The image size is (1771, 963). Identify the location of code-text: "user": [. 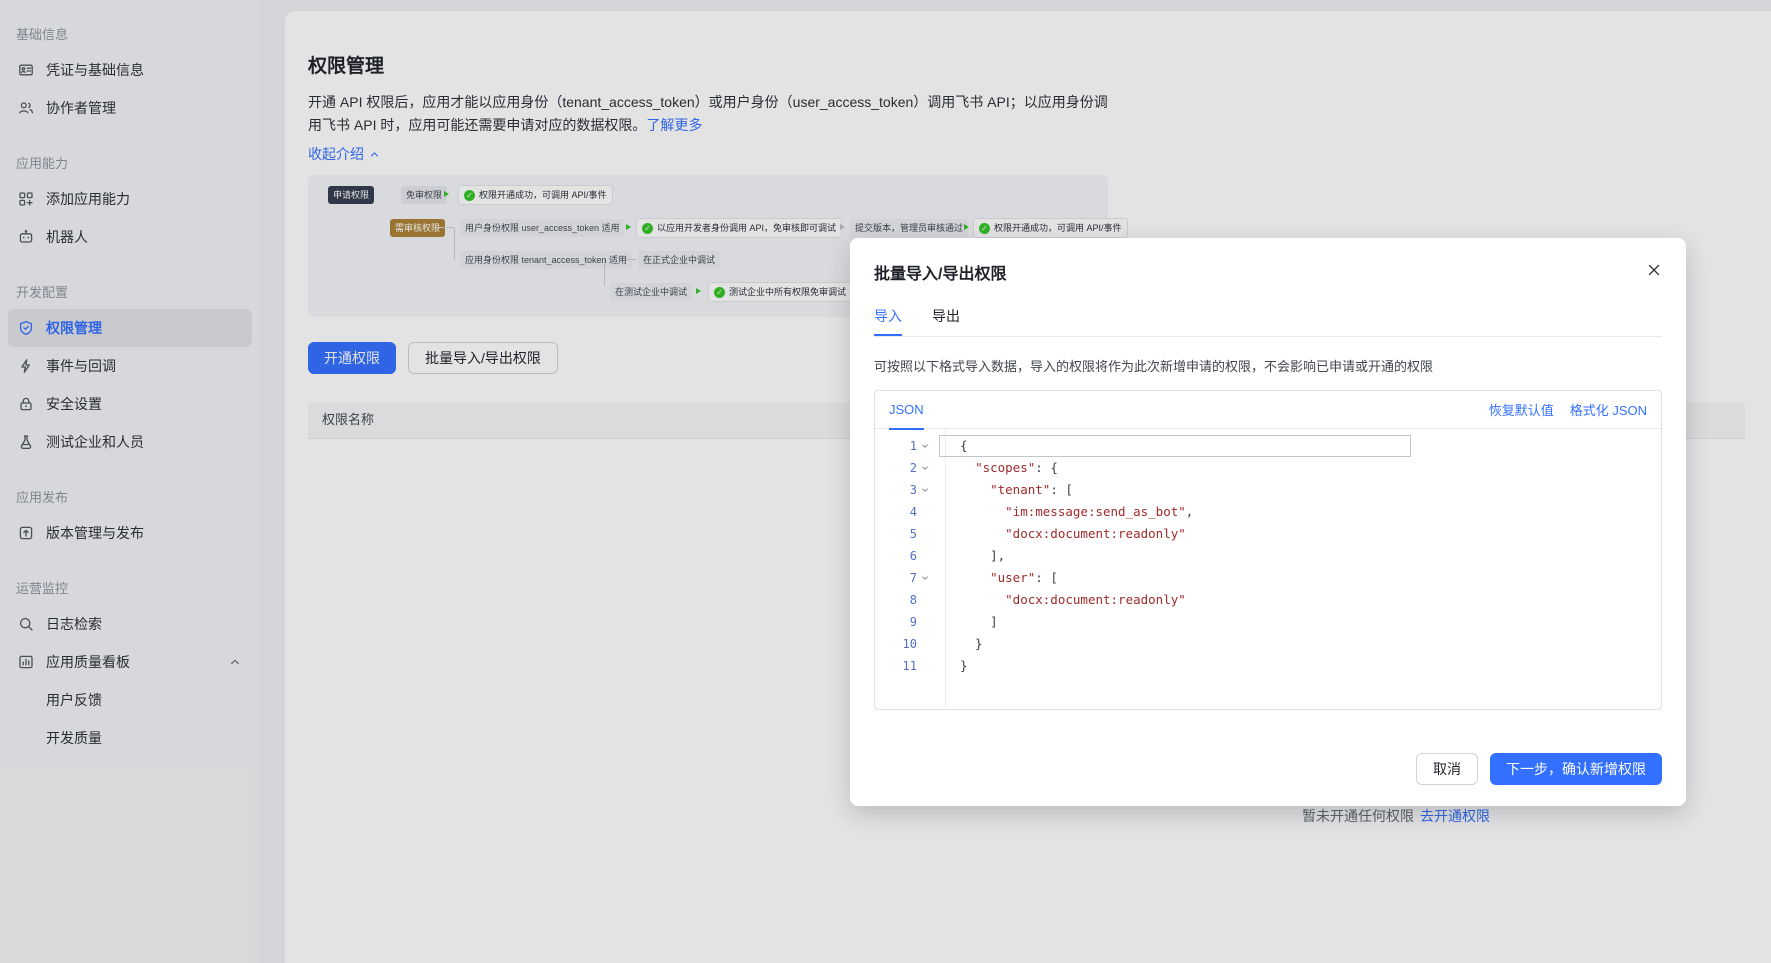
(1024, 577).